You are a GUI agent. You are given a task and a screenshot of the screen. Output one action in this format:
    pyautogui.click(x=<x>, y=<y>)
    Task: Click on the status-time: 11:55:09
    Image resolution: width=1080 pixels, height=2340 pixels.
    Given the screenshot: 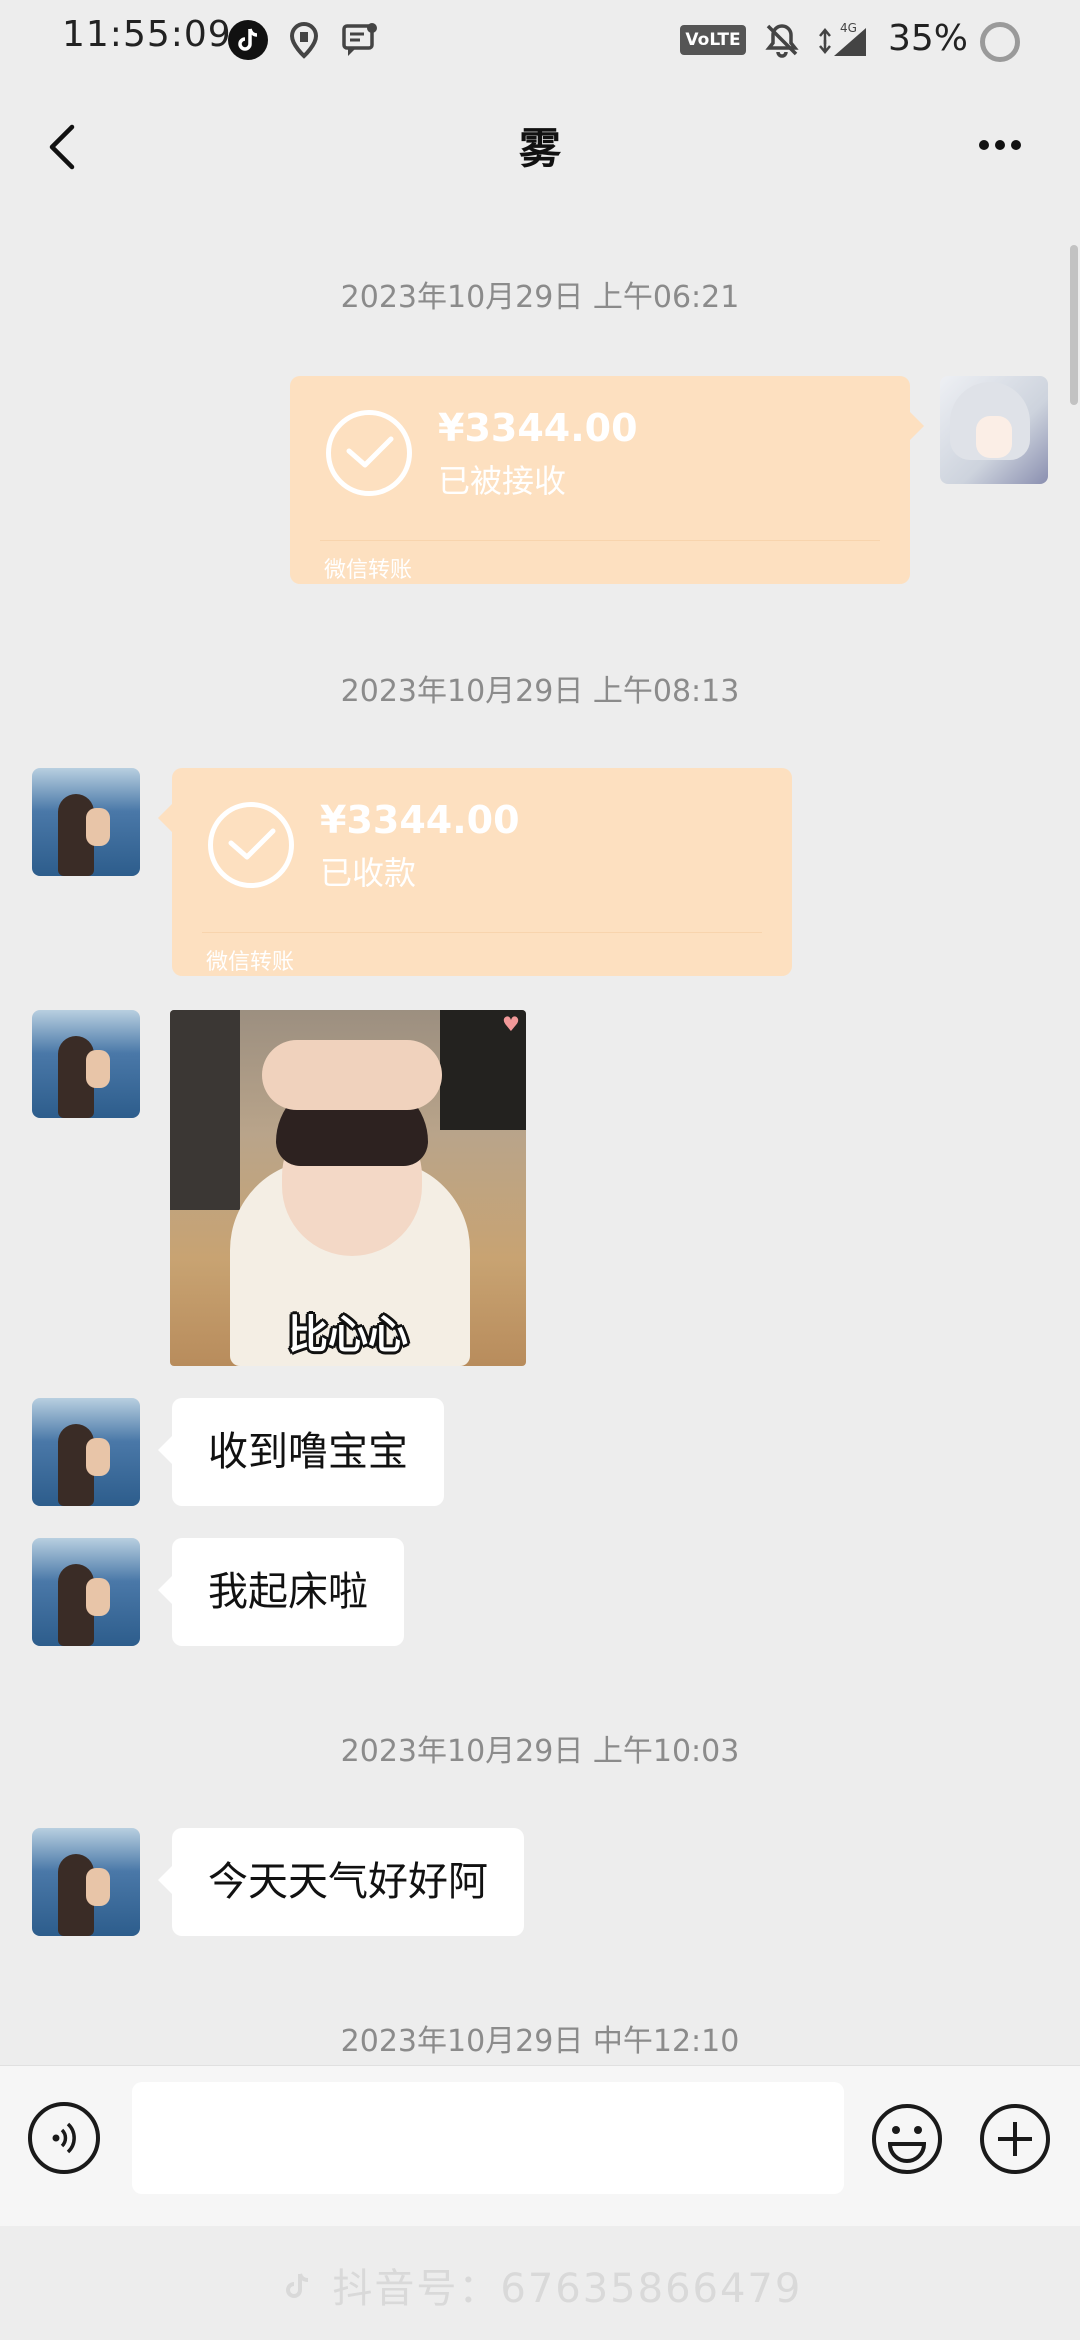 What is the action you would take?
    pyautogui.click(x=147, y=34)
    